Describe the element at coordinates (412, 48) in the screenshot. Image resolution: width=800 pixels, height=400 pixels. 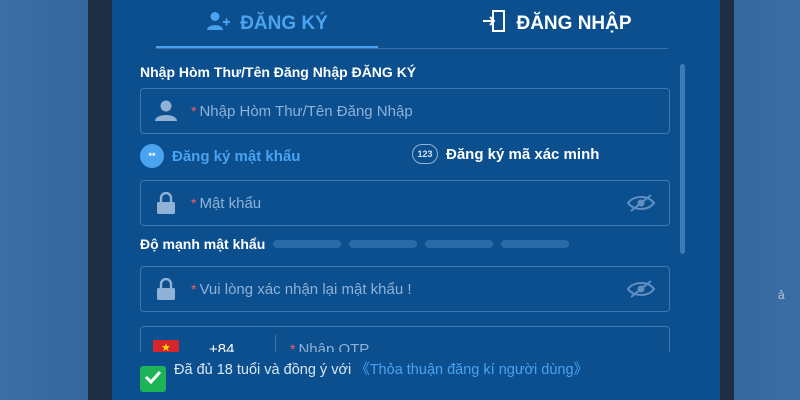
I see `tabs-divider` at that location.